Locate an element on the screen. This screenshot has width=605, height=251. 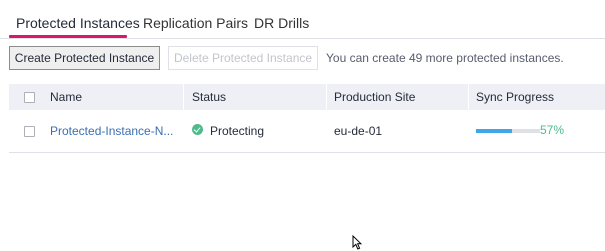
delete-protected-instance-button: Delete Protected Instance is located at coordinates (243, 58).